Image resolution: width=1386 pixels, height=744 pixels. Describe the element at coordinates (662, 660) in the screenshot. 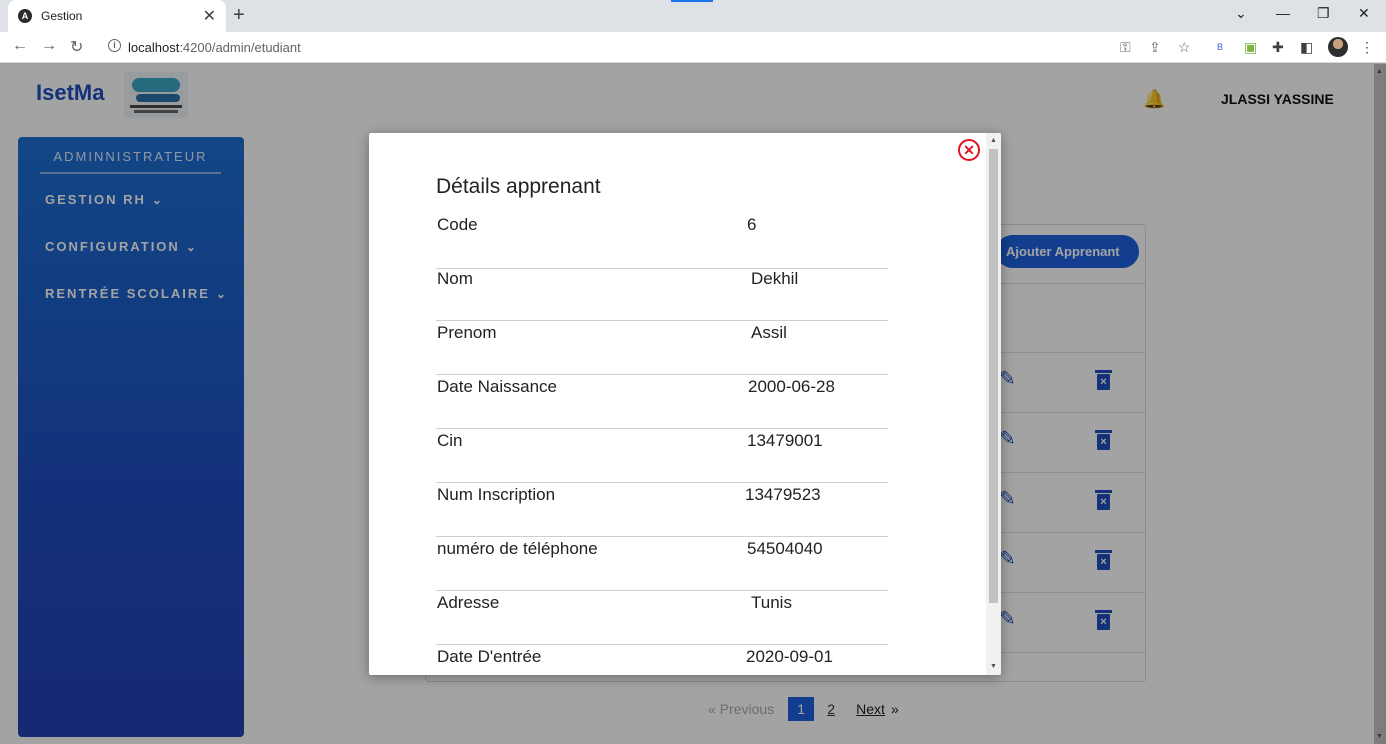

I see `detail-row-date-entree: Date D'entrée 2020-09-01` at that location.